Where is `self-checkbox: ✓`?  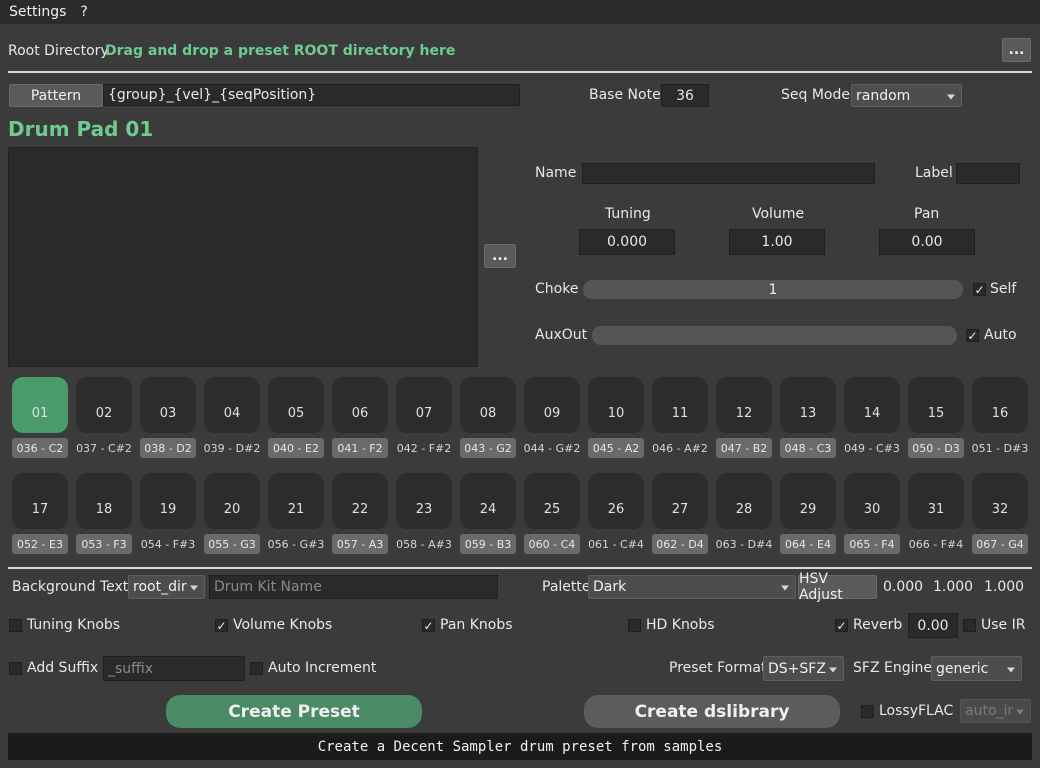
self-checkbox: ✓ is located at coordinates (979, 289).